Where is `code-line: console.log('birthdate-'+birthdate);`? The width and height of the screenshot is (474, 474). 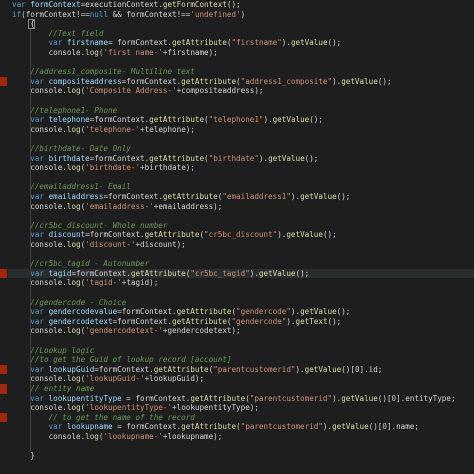 code-line: console.log('birthdate-'+birthdate); is located at coordinates (103, 168).